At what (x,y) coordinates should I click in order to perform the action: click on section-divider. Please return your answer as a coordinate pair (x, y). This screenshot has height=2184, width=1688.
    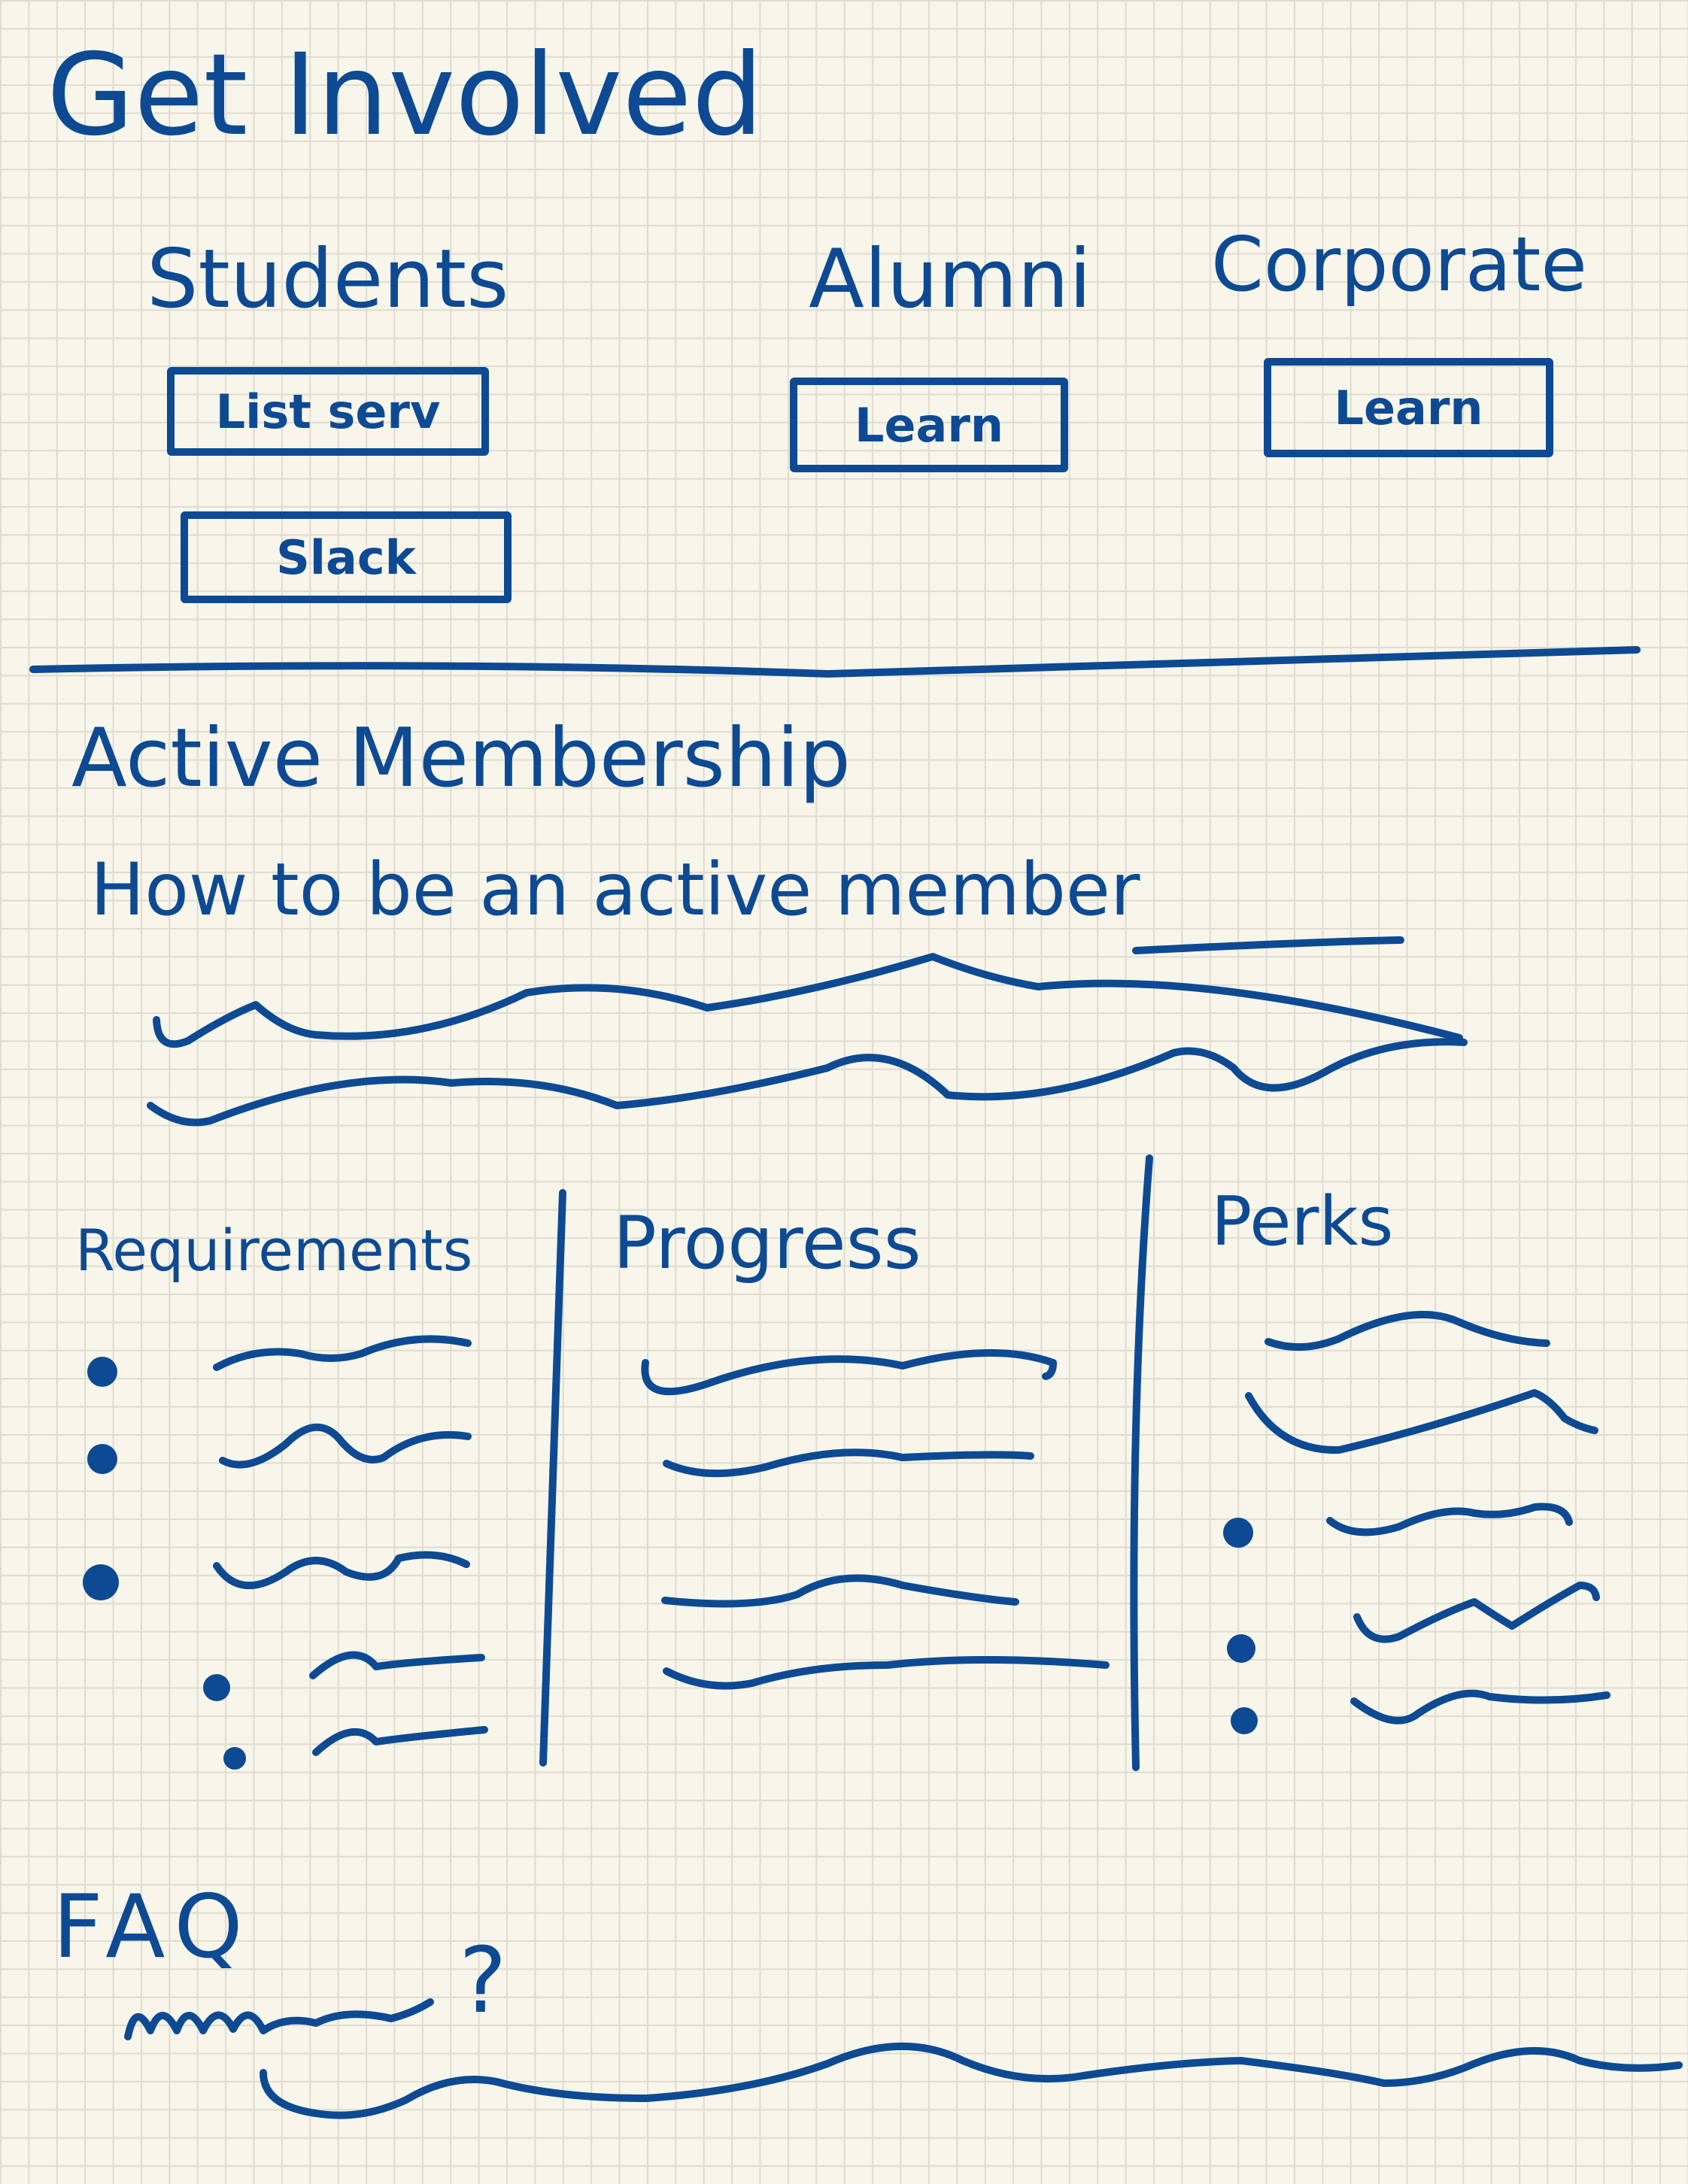
    Looking at the image, I should click on (835, 662).